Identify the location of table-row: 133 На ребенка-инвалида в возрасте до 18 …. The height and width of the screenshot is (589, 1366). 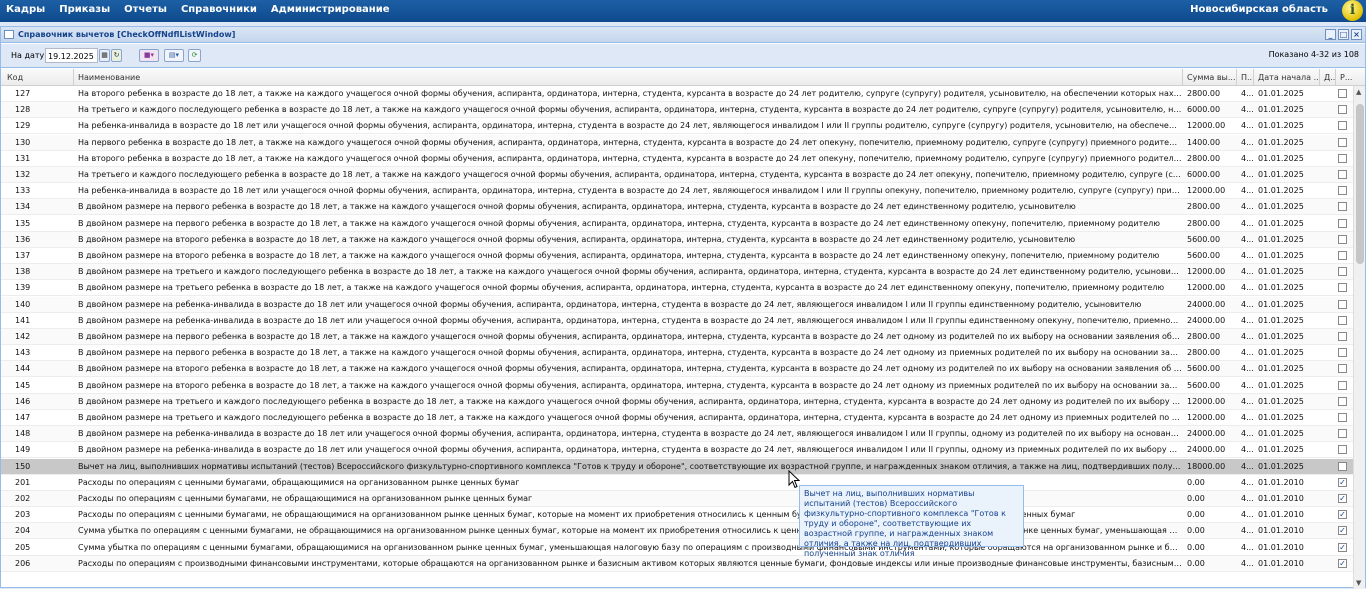
(677, 191).